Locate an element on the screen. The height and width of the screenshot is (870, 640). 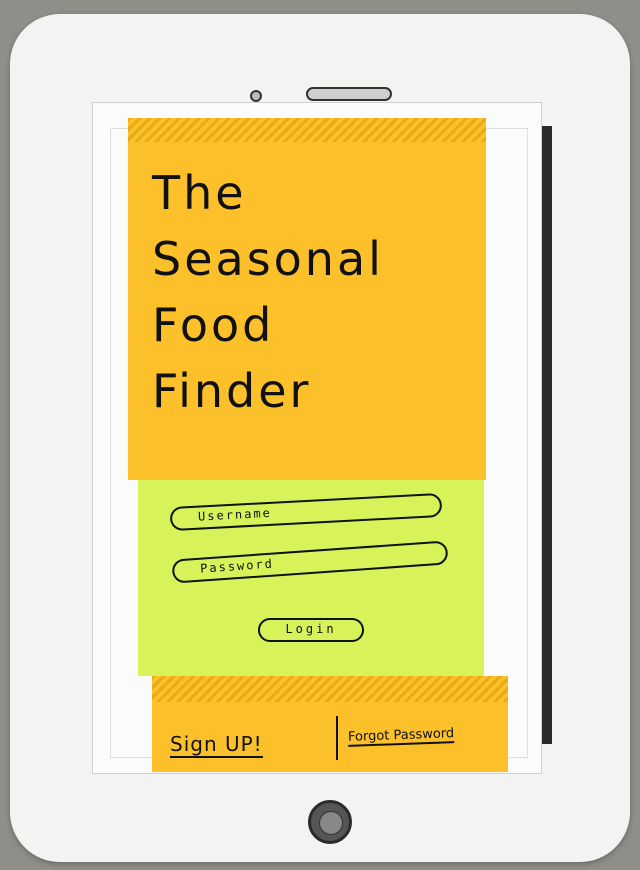
login-card: Username Password Login is located at coordinates (311, 578).